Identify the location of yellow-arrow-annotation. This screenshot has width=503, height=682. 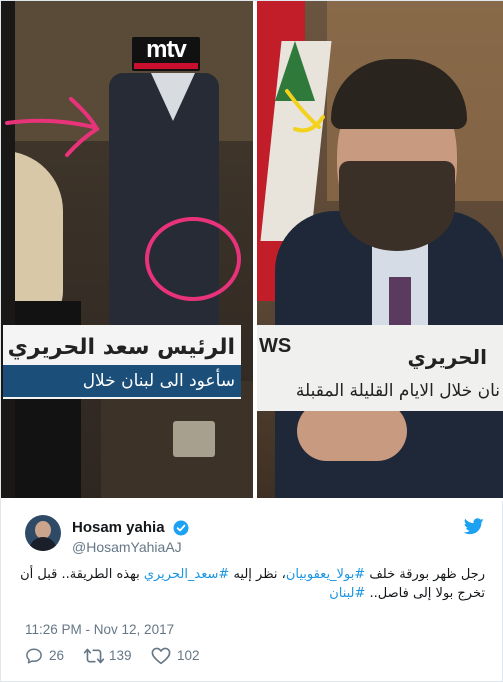
(305, 111).